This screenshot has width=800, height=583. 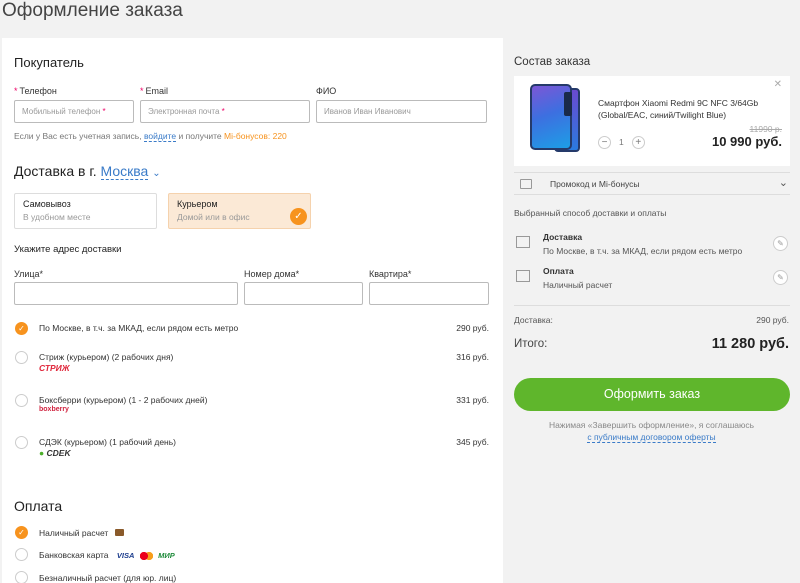 I want to click on order-title: Состав заказа, so click(x=552, y=62).